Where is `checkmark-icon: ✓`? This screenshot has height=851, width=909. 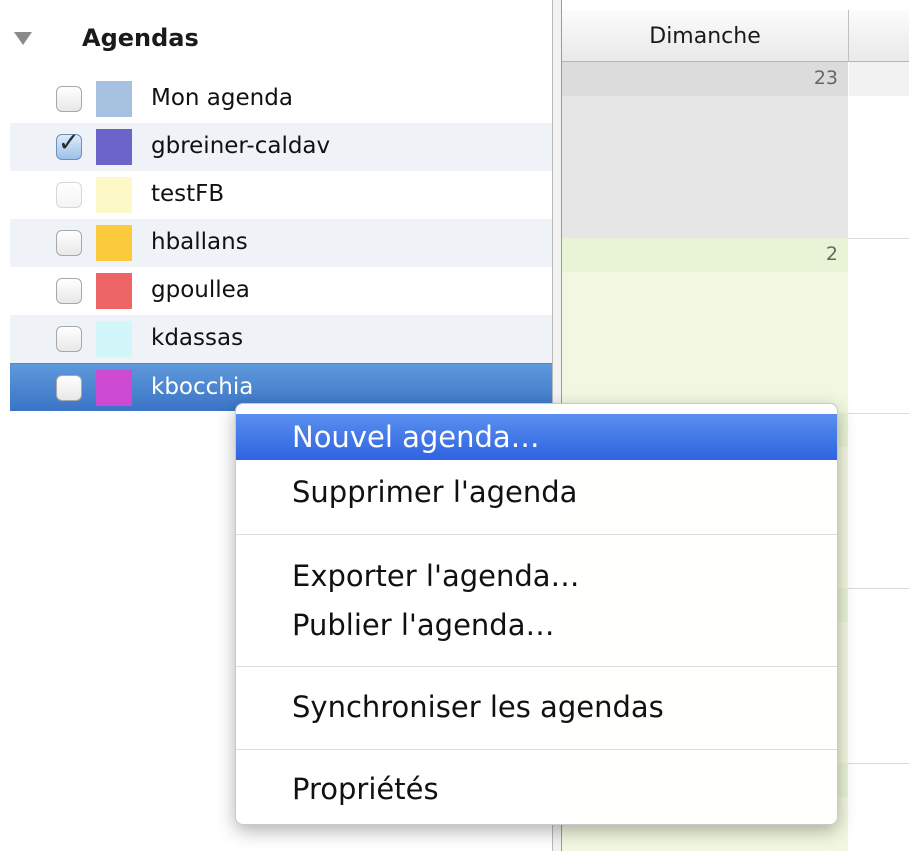
checkmark-icon: ✓ is located at coordinates (69, 143).